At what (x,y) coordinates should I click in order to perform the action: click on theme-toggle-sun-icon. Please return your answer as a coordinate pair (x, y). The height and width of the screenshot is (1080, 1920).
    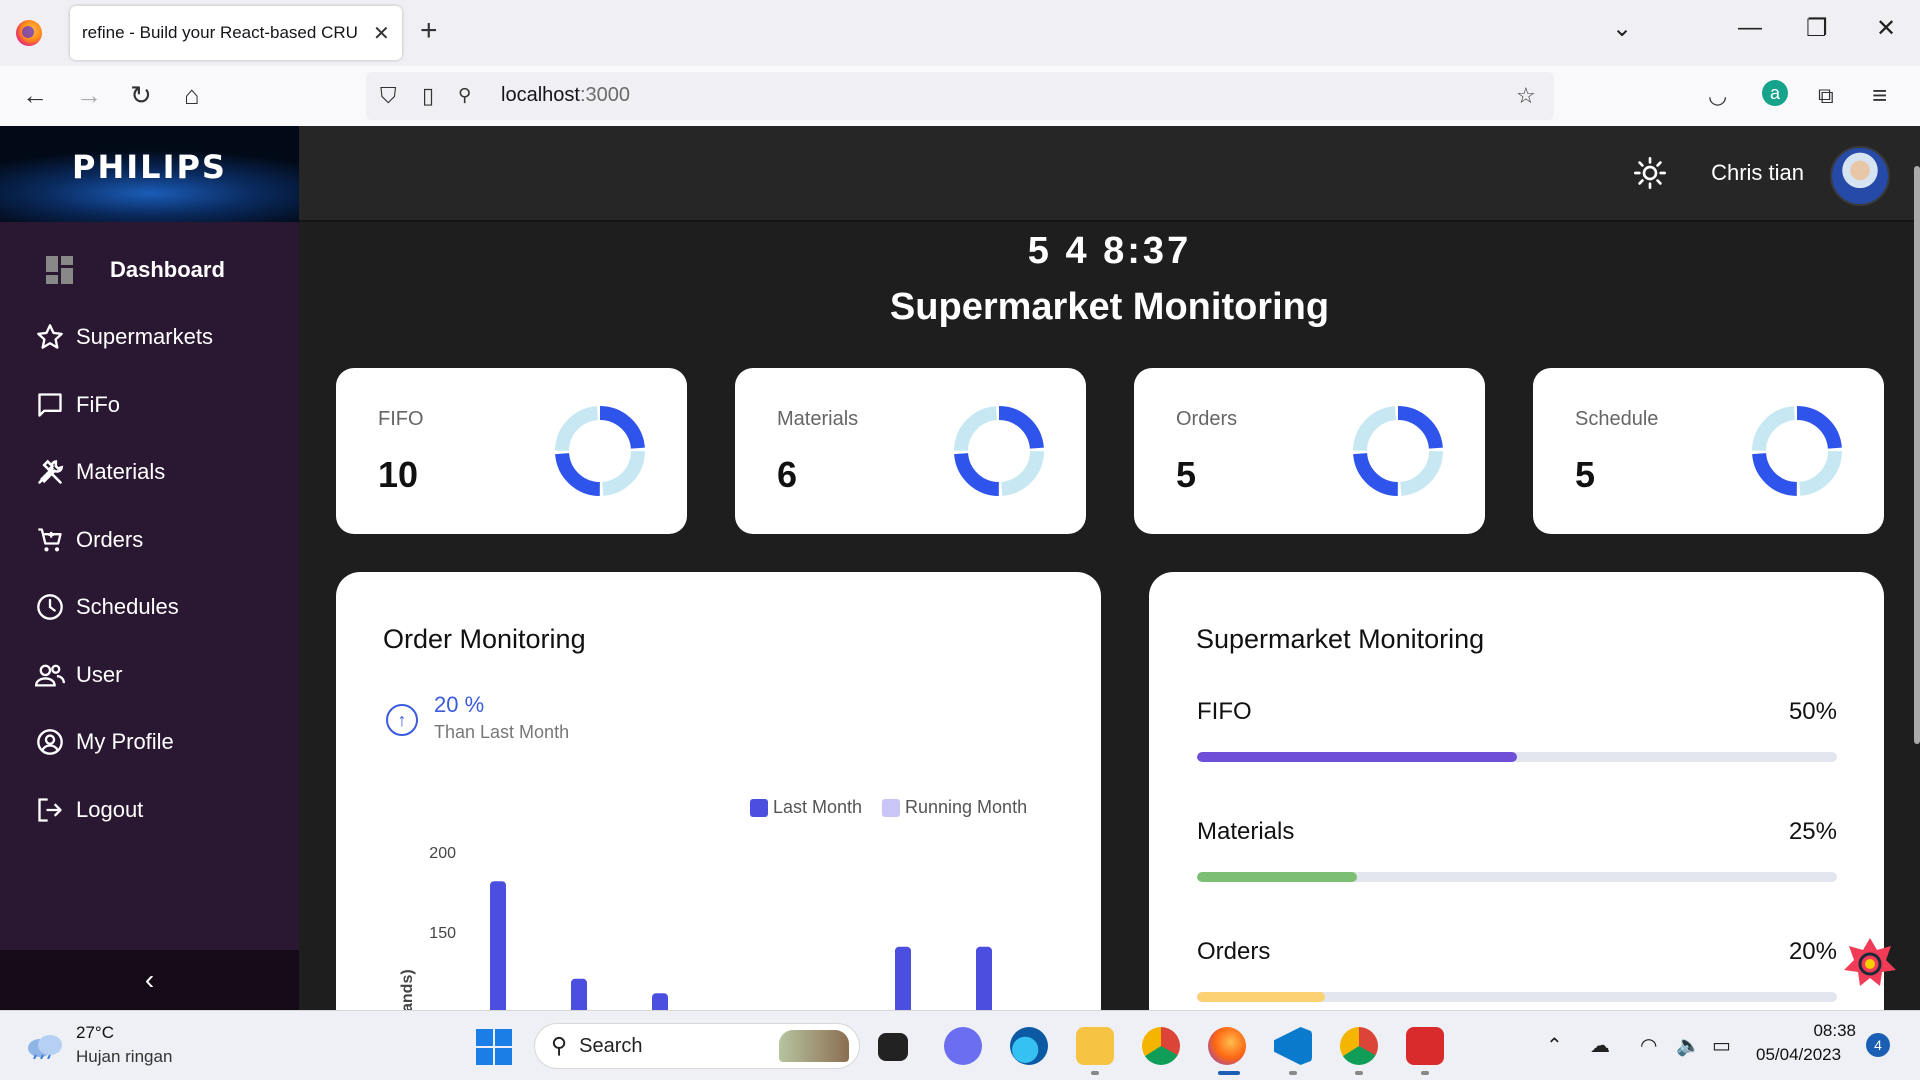
    Looking at the image, I should click on (1650, 175).